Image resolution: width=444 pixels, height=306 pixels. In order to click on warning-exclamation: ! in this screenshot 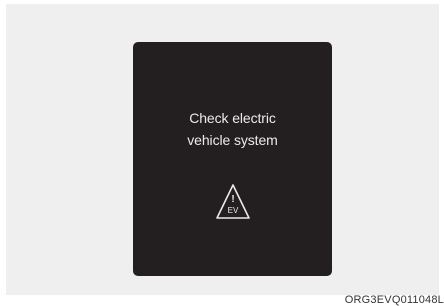, I will do `click(232, 199)`.